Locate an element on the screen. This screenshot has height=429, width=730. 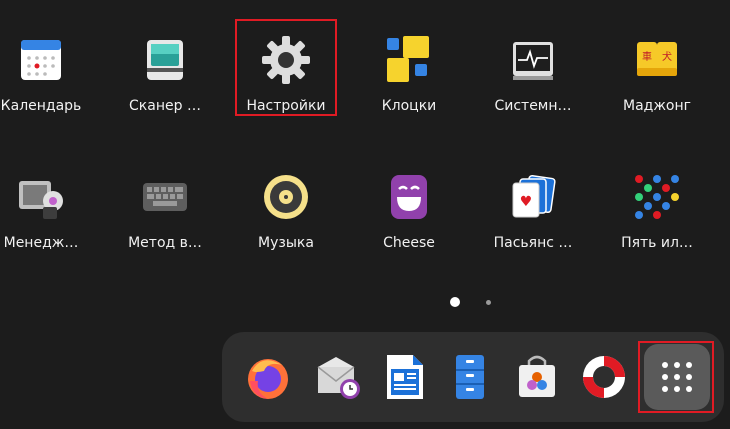
evolution-mail-icon is located at coordinates (338, 378).